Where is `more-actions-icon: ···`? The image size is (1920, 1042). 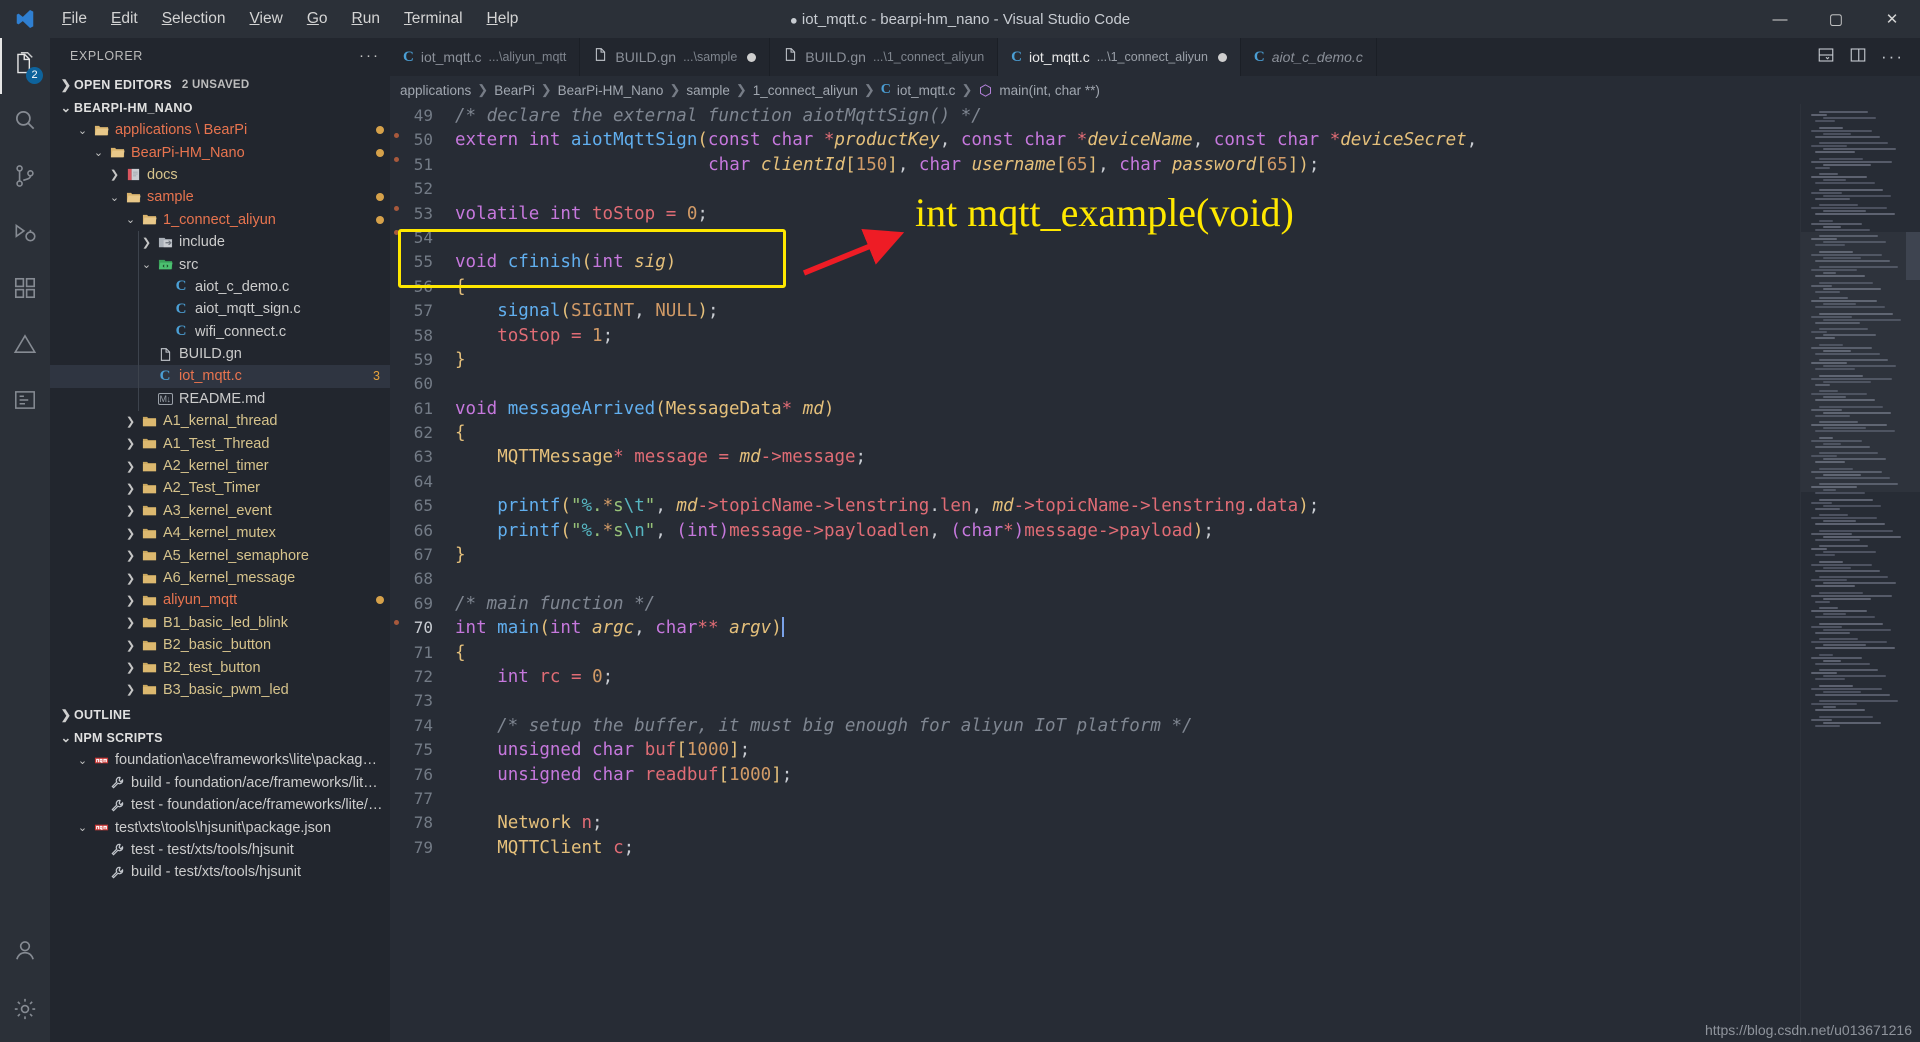 more-actions-icon: ··· is located at coordinates (1892, 57).